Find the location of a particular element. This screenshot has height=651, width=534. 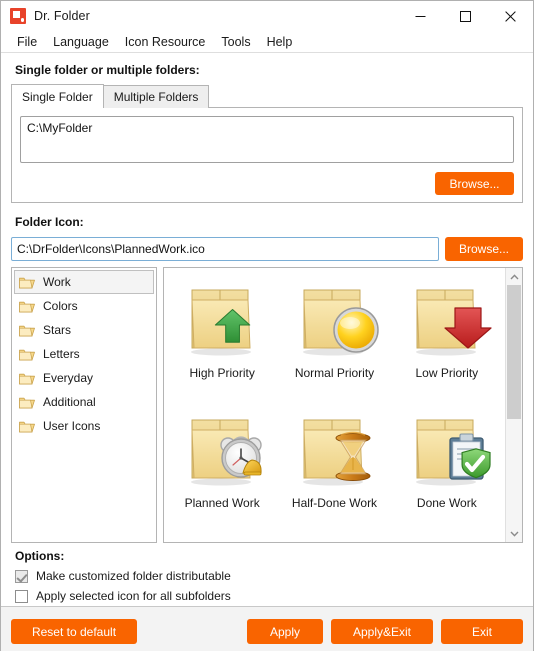

category-item-label: Stars is located at coordinates (57, 330).